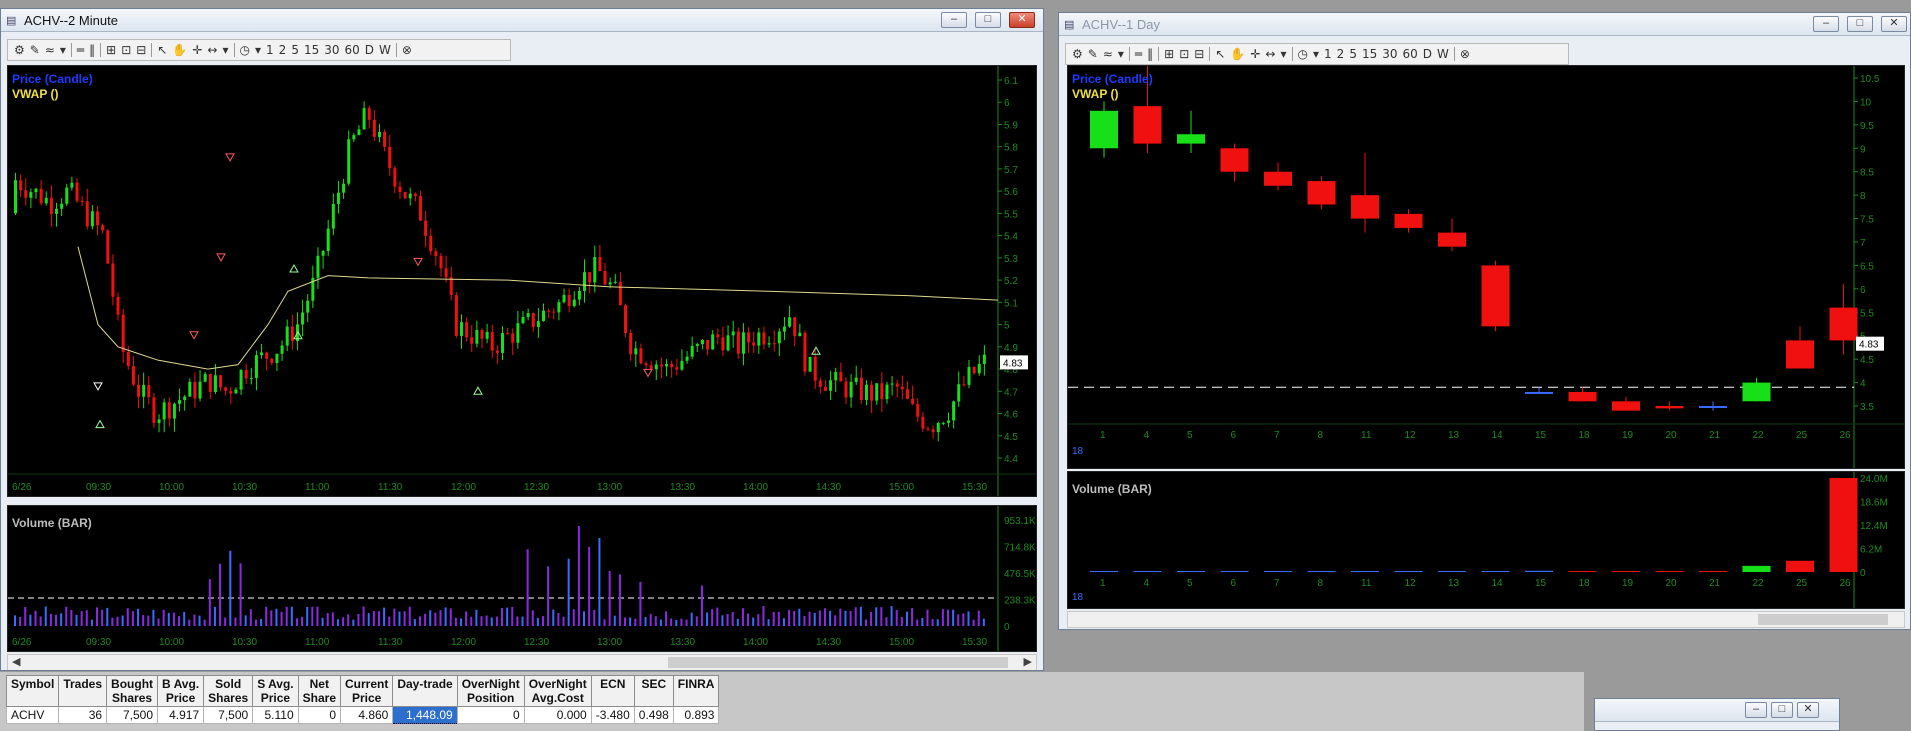 Image resolution: width=1911 pixels, height=731 pixels. I want to click on scroll-right-arrow-icon: ▶, so click(1028, 661).